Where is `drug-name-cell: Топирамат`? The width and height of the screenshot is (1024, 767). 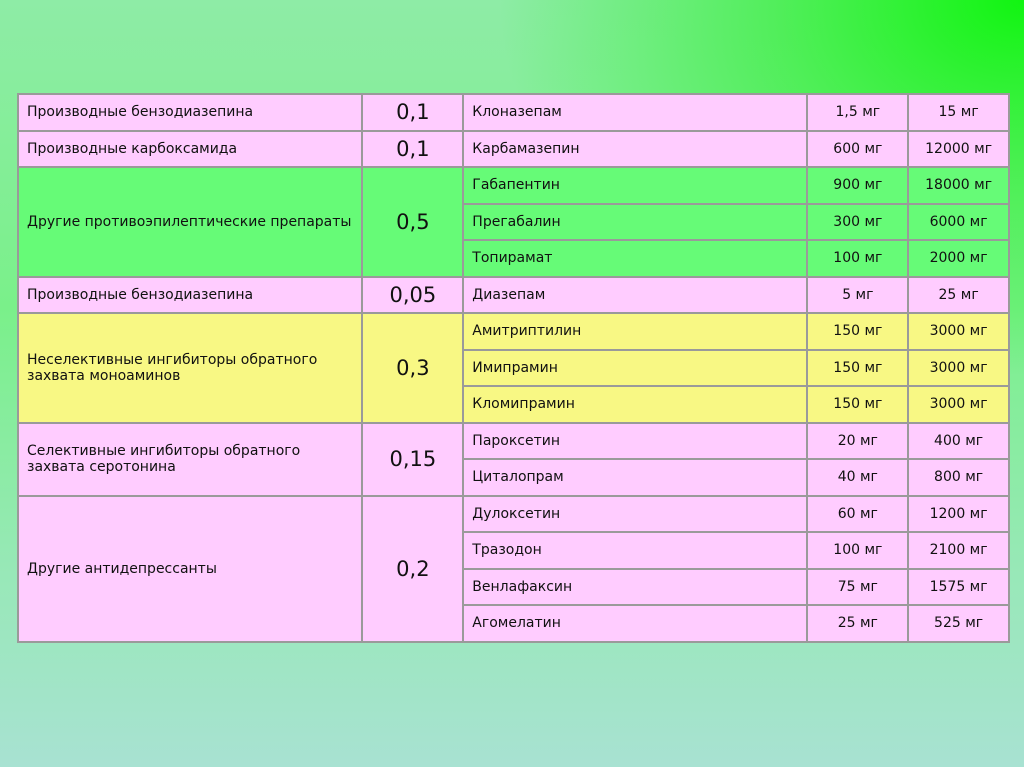 drug-name-cell: Топирамат is located at coordinates (635, 258).